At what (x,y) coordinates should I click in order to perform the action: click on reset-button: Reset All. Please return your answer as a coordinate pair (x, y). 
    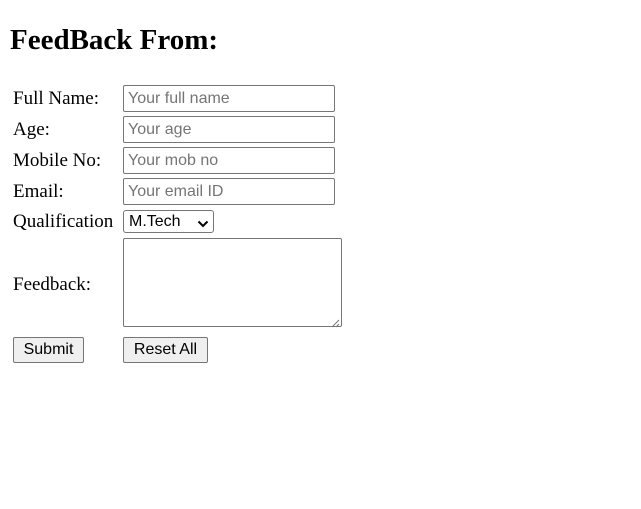
    Looking at the image, I should click on (165, 350).